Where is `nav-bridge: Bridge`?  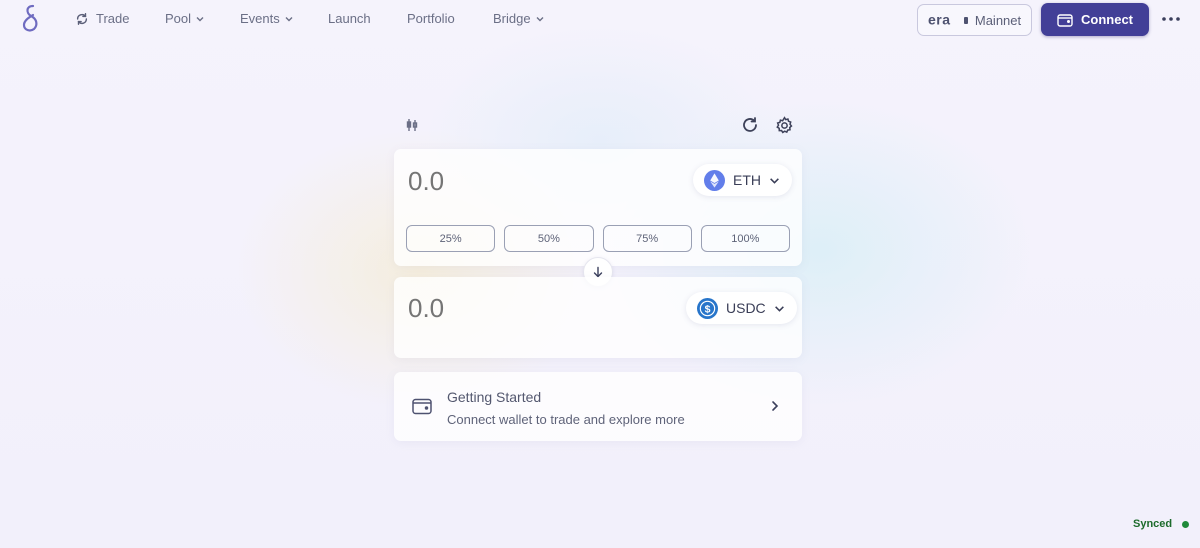
nav-bridge: Bridge is located at coordinates (519, 18).